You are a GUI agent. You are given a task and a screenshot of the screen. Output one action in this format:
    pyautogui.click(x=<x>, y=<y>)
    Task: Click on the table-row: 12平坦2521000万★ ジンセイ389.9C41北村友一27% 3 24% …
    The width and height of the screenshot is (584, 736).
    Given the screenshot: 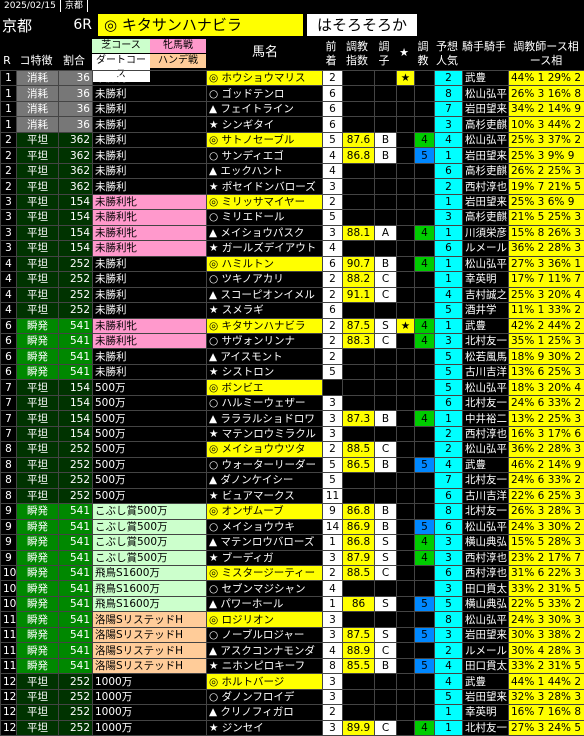 What is the action you would take?
    pyautogui.click(x=292, y=727)
    